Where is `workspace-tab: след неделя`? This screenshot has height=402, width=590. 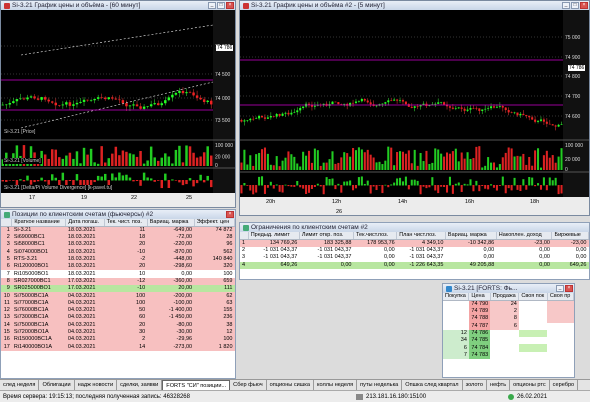 workspace-tab: след неделя is located at coordinates (20, 385).